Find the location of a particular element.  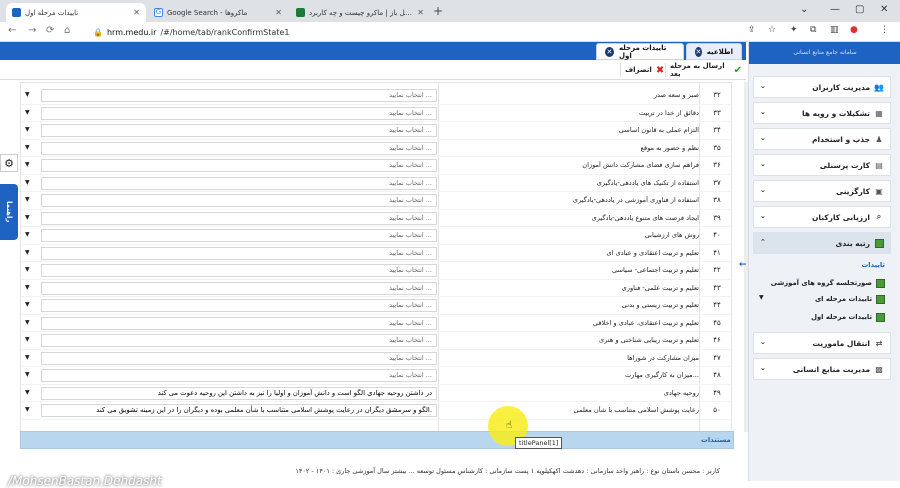

sidebar-item: ⌃ رتبه بندی is located at coordinates (822, 243).